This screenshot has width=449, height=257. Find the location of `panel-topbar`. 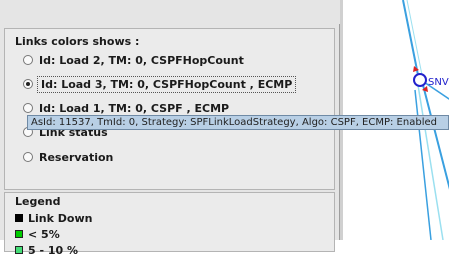

panel-topbar is located at coordinates (170, 12).